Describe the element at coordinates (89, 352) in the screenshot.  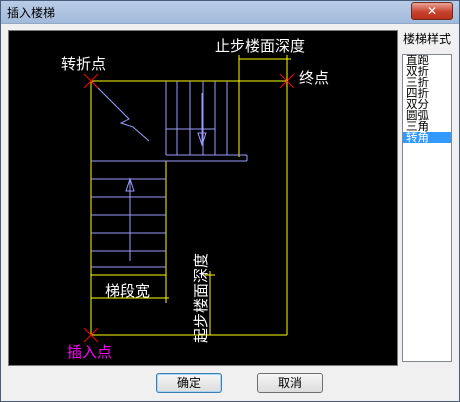
I see `insert-point-label: 插入点` at that location.